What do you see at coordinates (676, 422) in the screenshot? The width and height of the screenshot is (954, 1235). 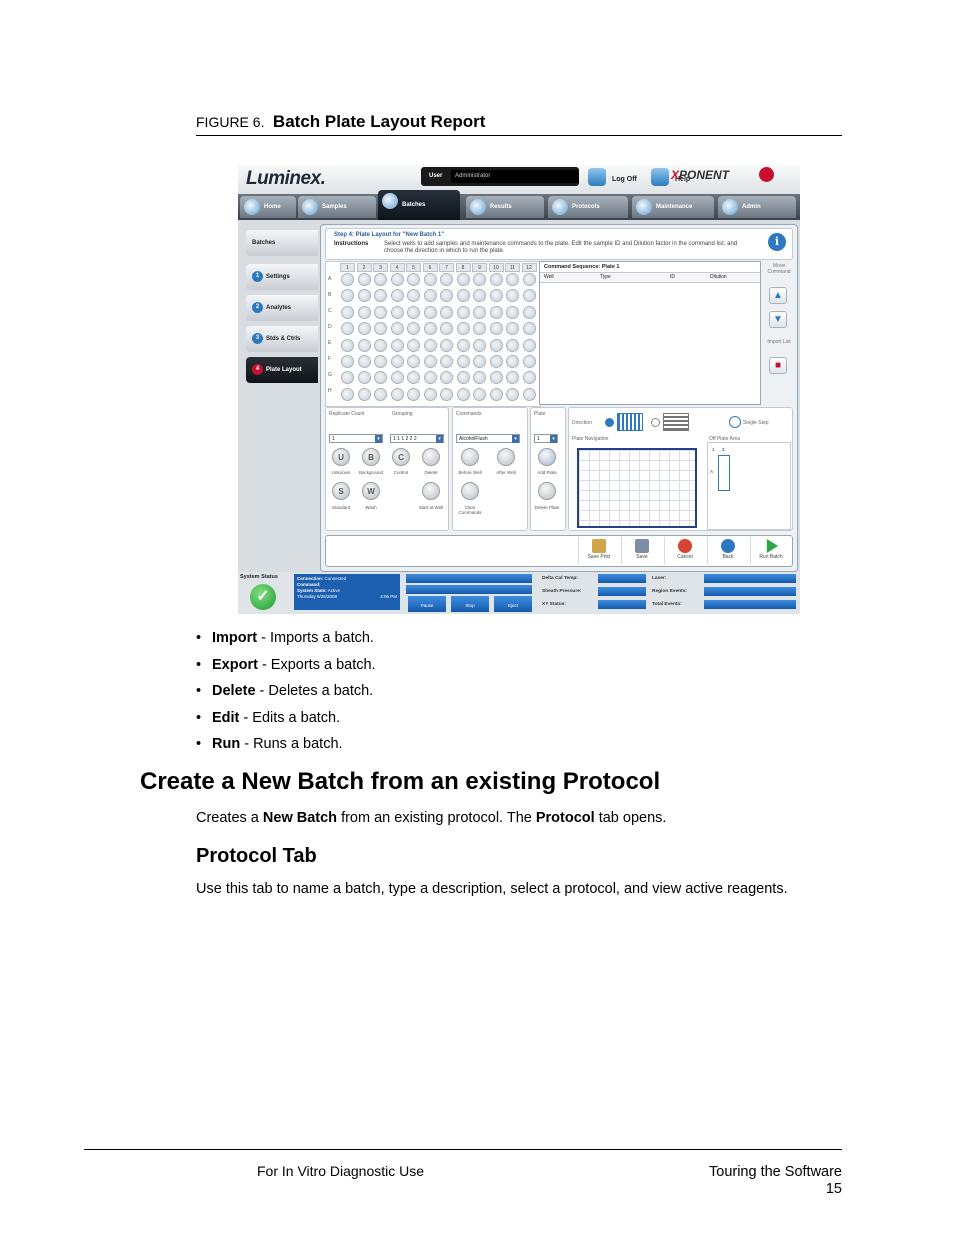 I see `horizontal-direction-icon` at bounding box center [676, 422].